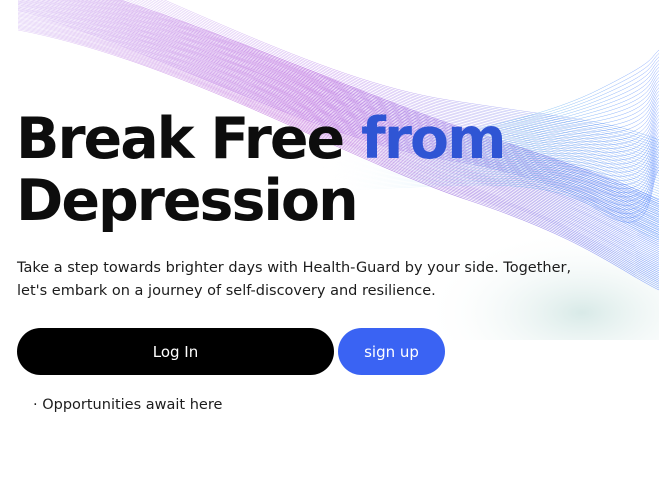 This screenshot has width=659, height=483. I want to click on headline-accent: from, so click(433, 139).